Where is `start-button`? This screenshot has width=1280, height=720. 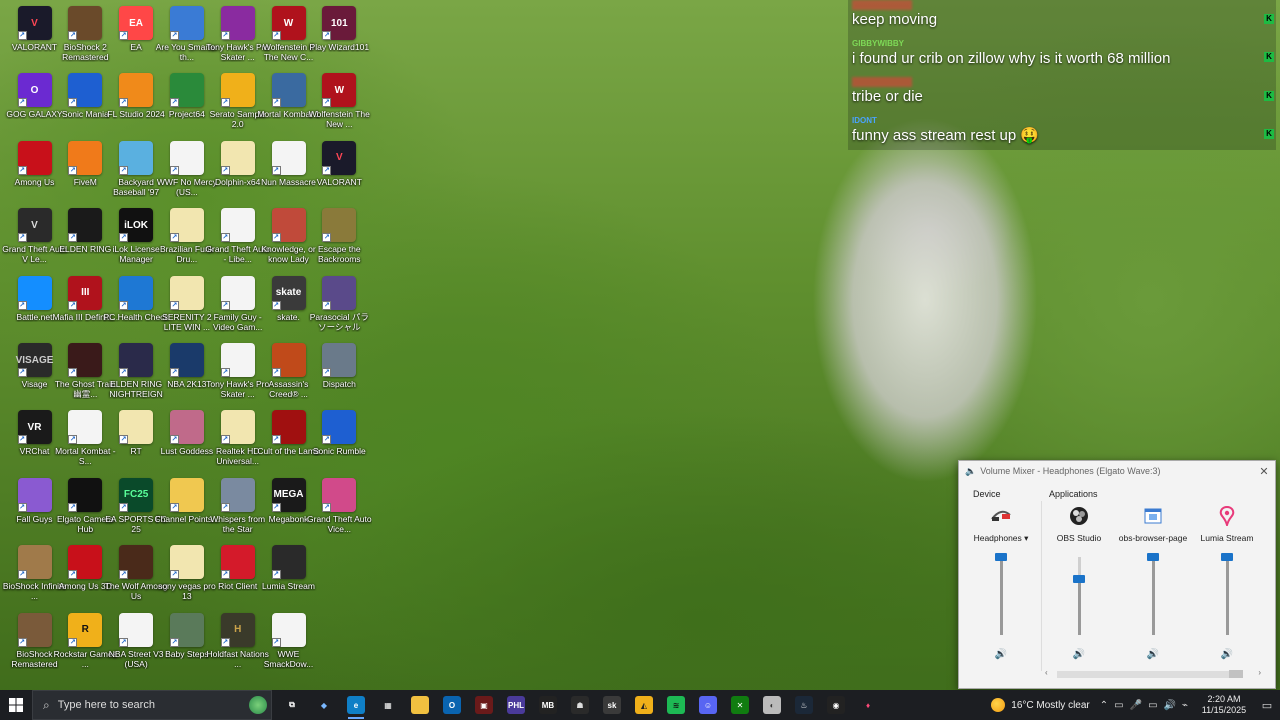
start-button is located at coordinates (16, 705).